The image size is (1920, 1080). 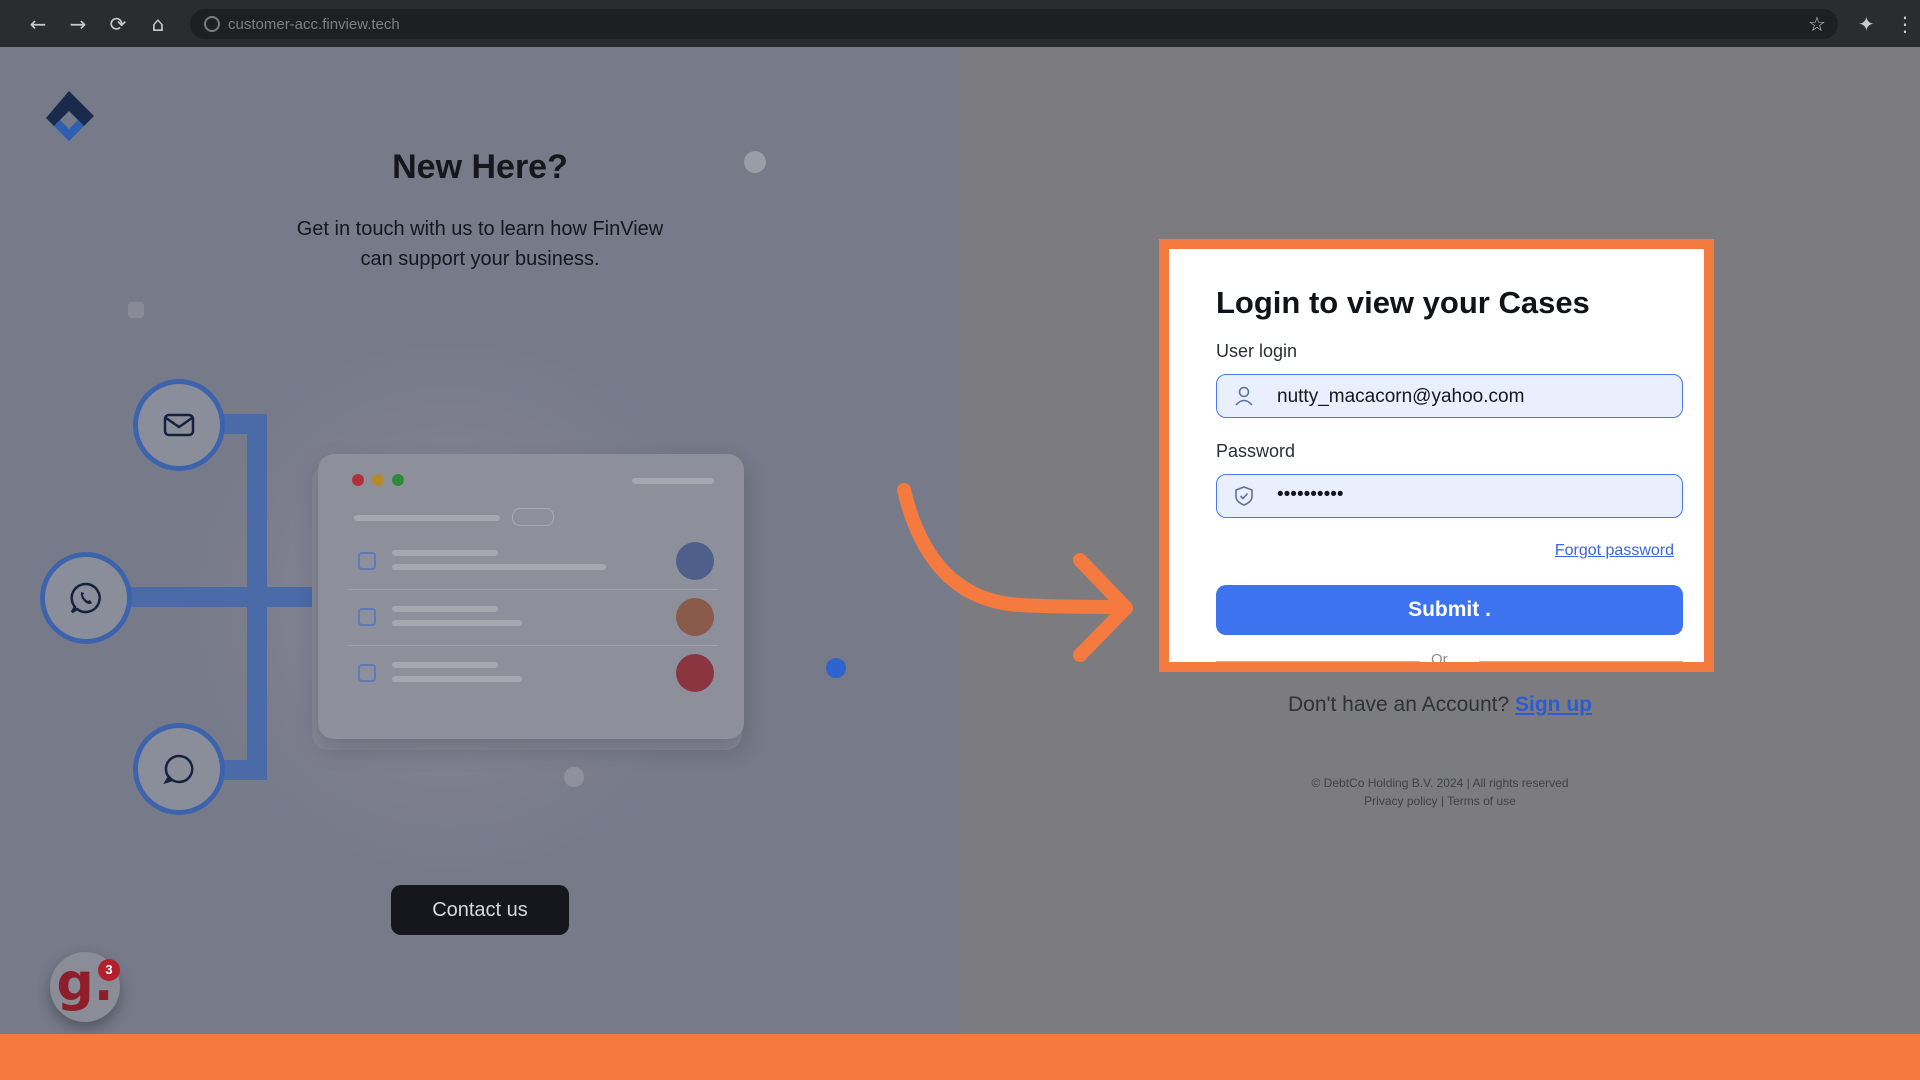 I want to click on decorative-blue-dot, so click(x=836, y=668).